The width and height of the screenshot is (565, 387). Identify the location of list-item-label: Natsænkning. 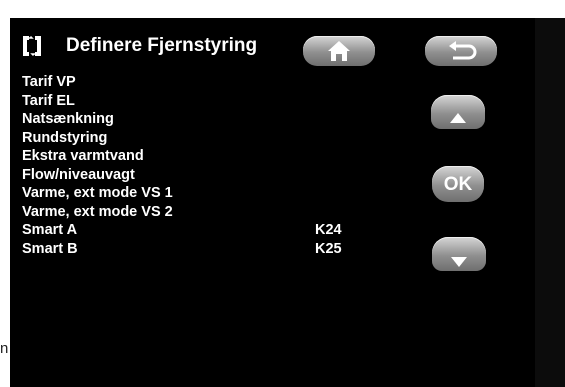
(68, 119).